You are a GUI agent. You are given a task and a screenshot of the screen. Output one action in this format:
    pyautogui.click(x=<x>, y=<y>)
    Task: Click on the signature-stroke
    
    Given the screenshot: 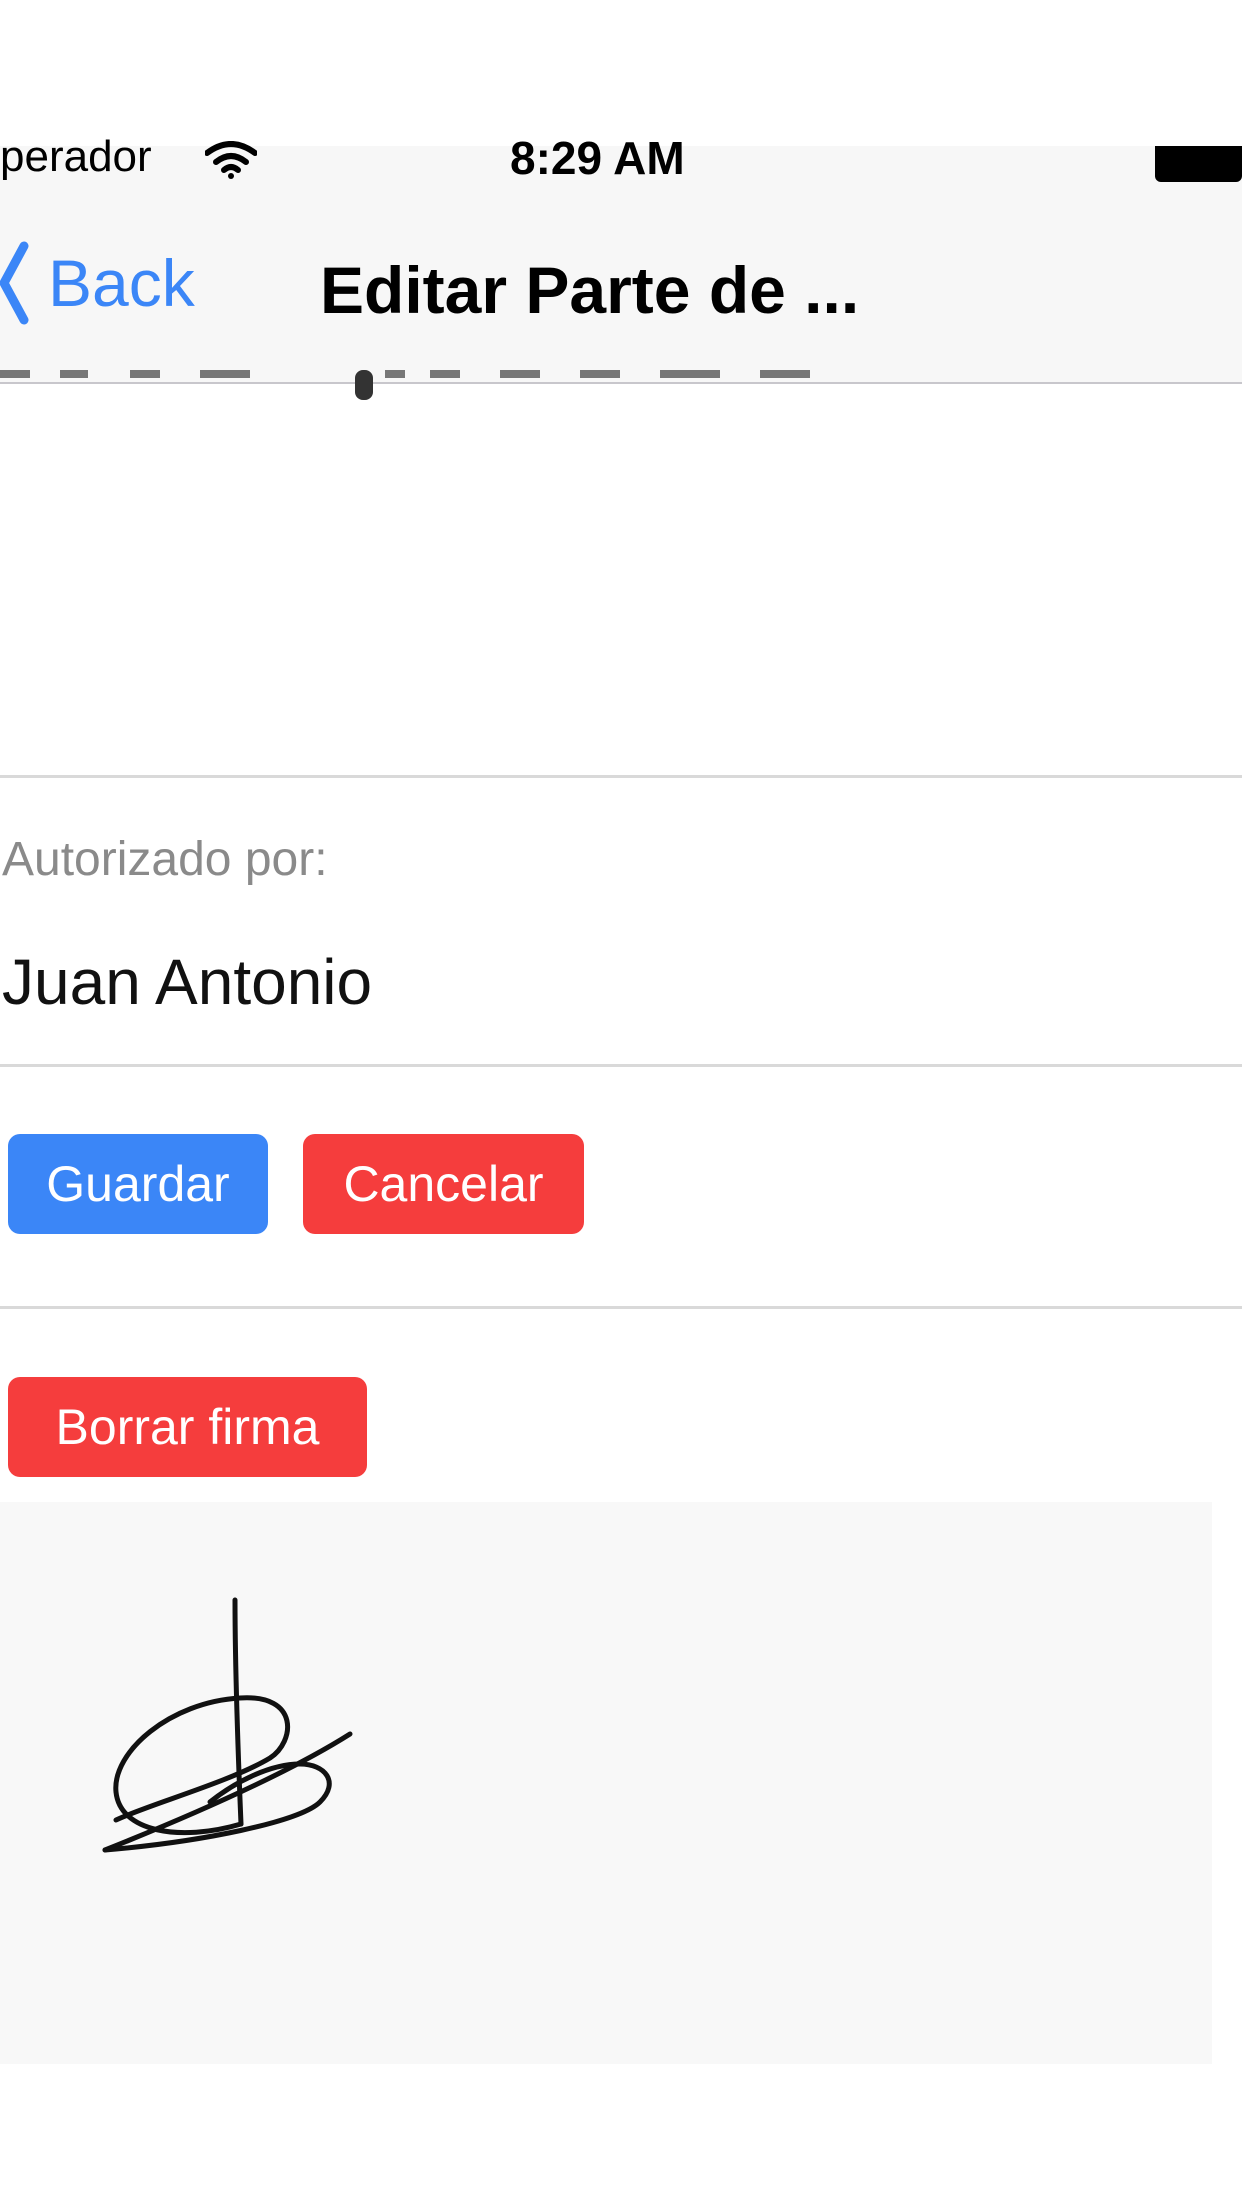 What is the action you would take?
    pyautogui.click(x=227, y=1725)
    